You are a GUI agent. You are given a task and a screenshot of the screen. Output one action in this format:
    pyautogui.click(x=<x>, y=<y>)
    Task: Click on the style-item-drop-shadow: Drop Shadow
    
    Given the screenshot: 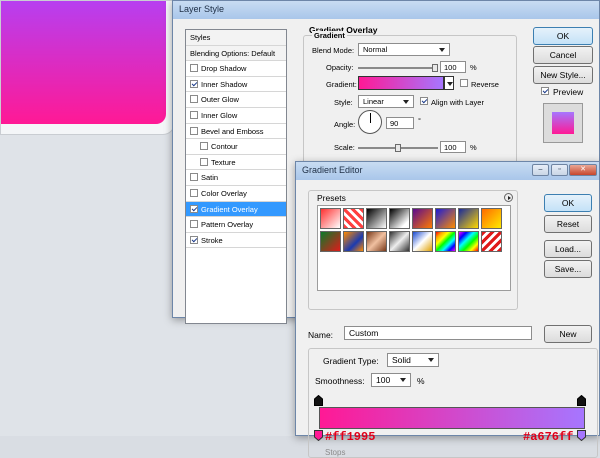 What is the action you would take?
    pyautogui.click(x=236, y=69)
    